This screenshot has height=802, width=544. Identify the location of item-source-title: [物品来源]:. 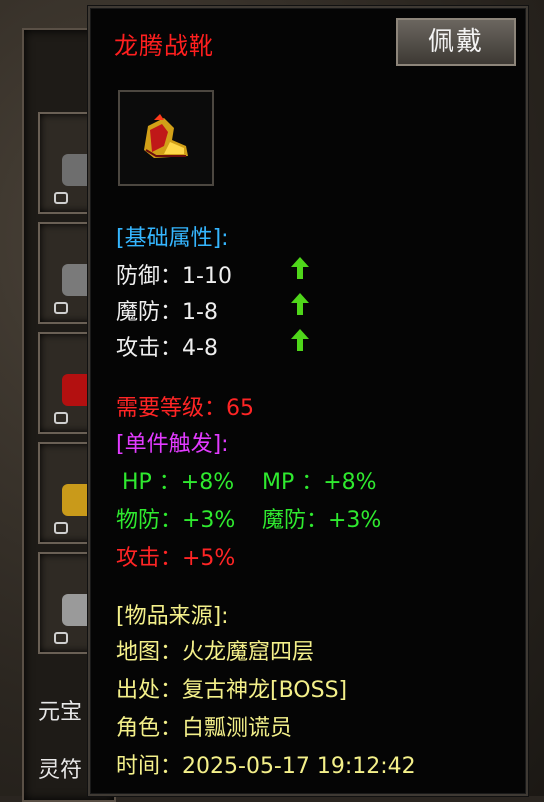
(172, 616).